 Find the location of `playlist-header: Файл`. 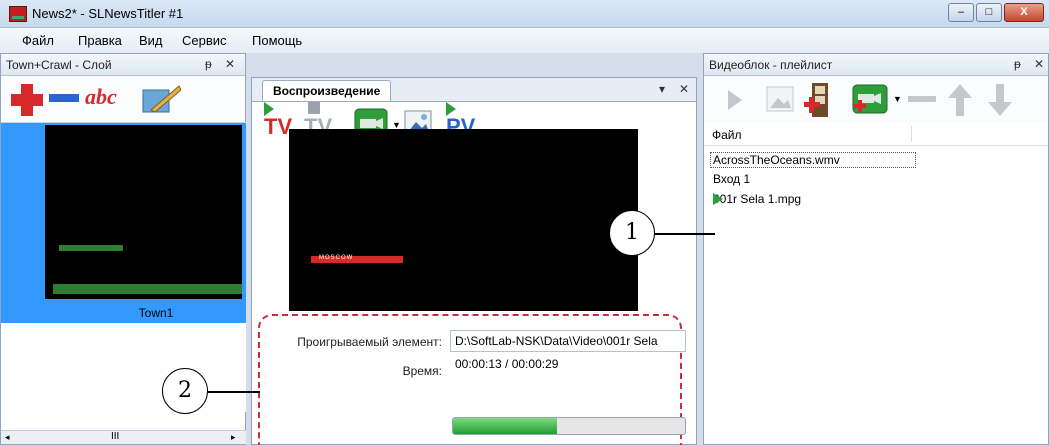

playlist-header: Файл is located at coordinates (876, 134).